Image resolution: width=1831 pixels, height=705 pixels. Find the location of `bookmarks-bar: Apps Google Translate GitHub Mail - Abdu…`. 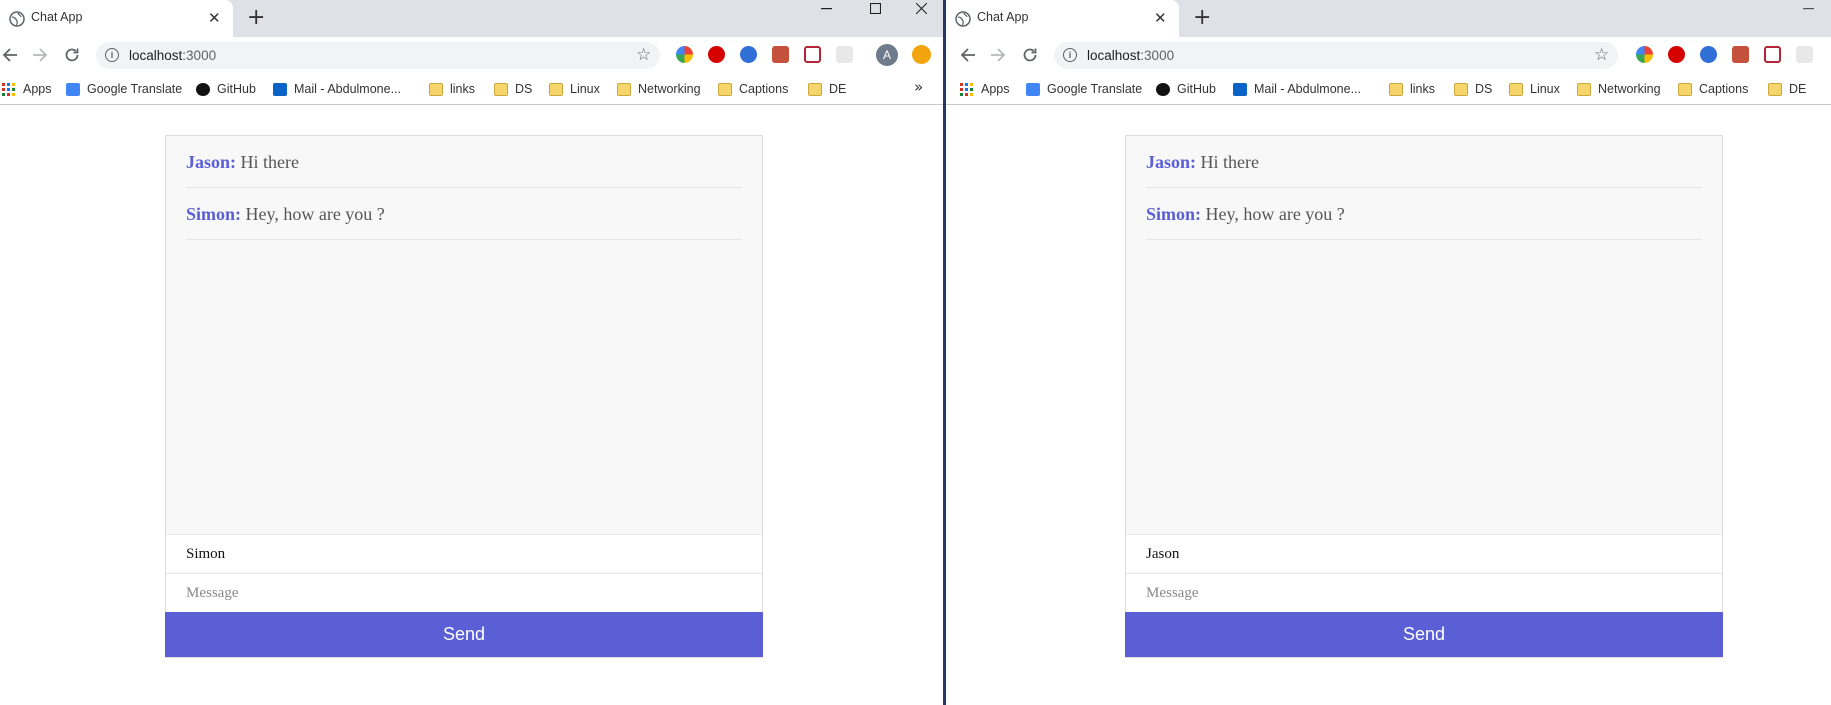

bookmarks-bar: Apps Google Translate GitHub Mail - Abdu… is located at coordinates (471, 89).